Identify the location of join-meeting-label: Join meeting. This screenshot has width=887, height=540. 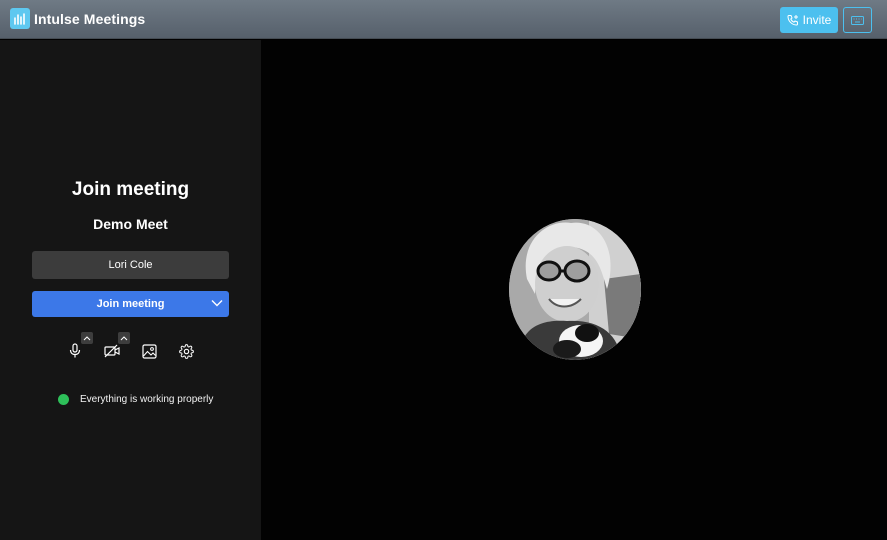
(130, 304).